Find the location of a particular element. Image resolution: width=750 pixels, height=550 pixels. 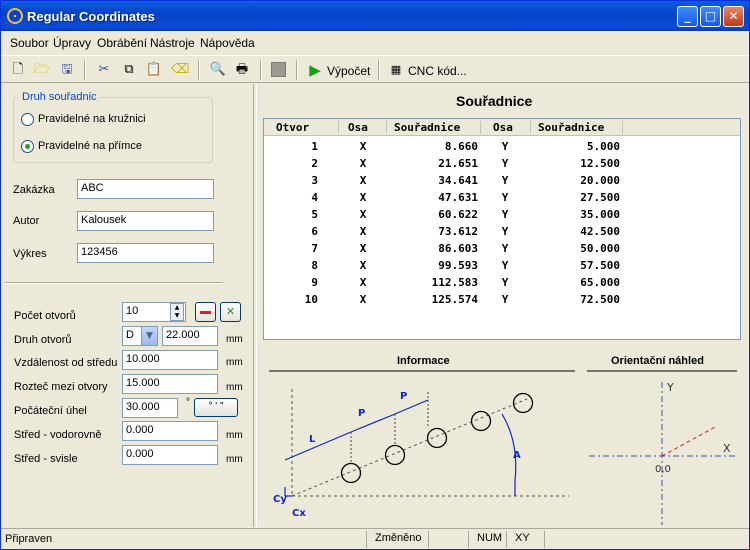

info-diagram: L P P A Cy Cx is located at coordinates (421, 454).